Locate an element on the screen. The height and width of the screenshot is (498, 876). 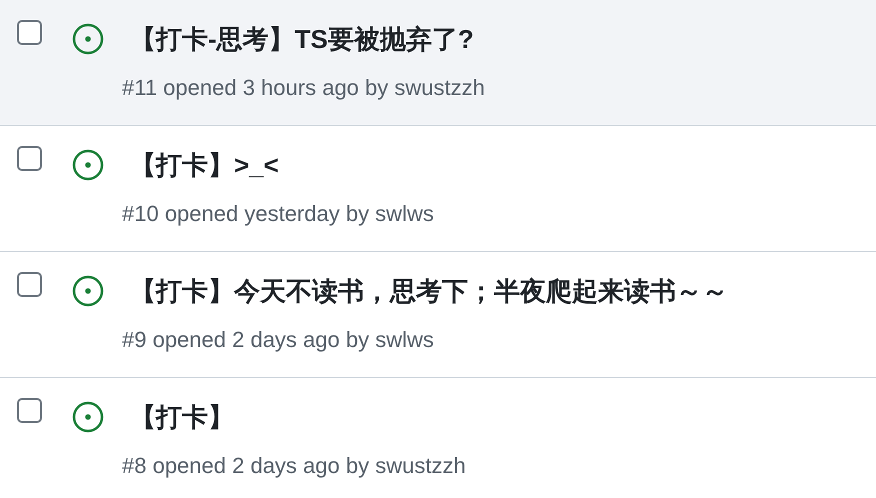
issue-meta: #8 opened 2 days ago by swustzzh is located at coordinates (294, 466).